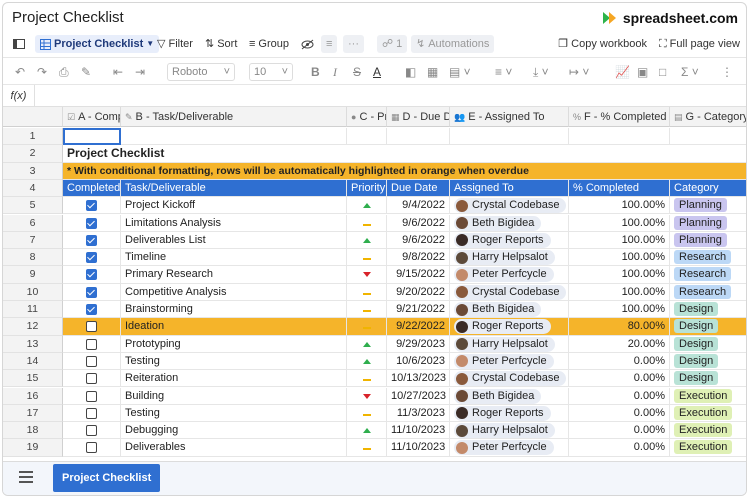 This screenshot has height=498, width=749. Describe the element at coordinates (307, 44) in the screenshot. I see `hide-fields-icon` at that location.